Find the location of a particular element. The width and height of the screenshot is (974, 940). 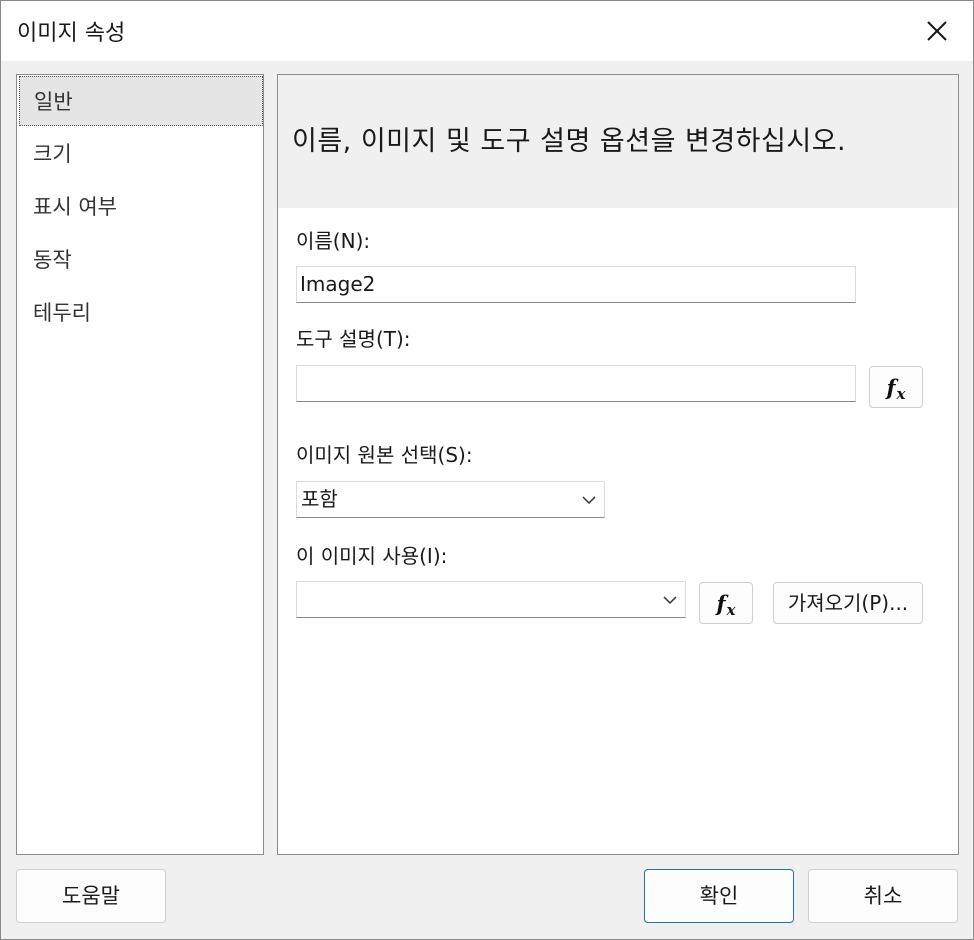

close-button is located at coordinates (937, 31).